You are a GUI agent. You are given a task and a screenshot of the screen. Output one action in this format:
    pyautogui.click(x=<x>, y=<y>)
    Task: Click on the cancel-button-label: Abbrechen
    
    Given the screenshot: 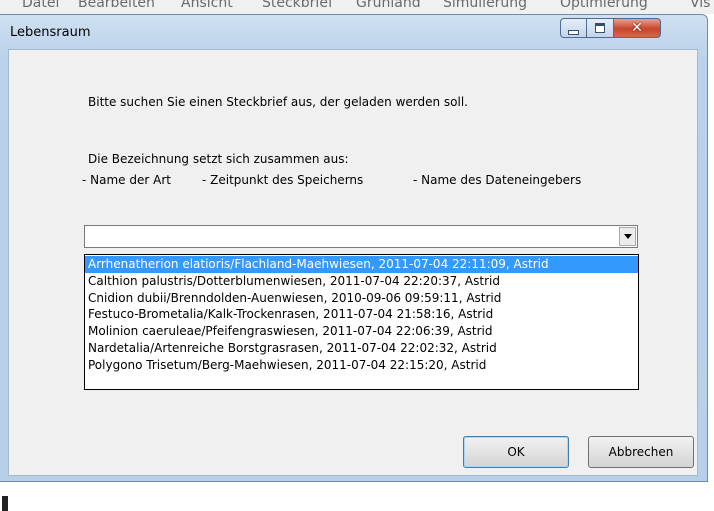 What is the action you would take?
    pyautogui.click(x=641, y=452)
    